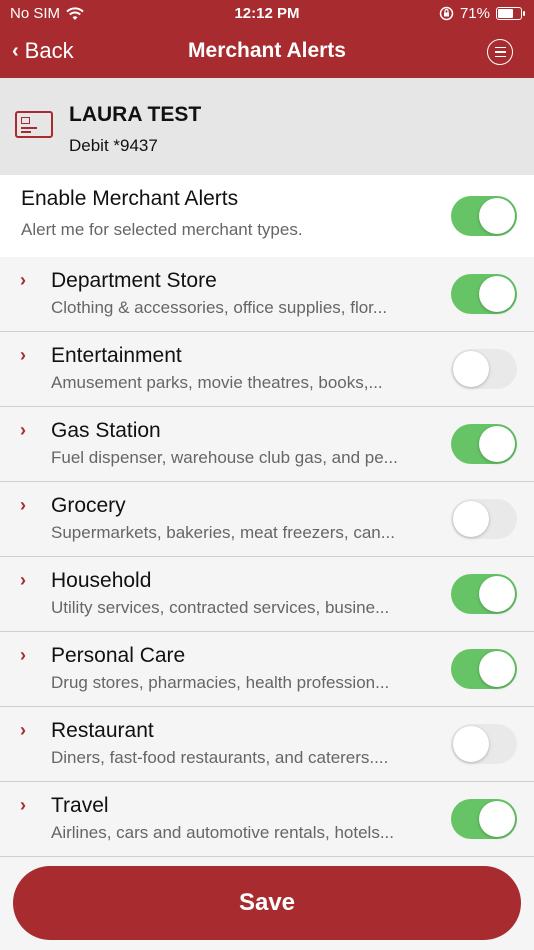 This screenshot has width=534, height=950. Describe the element at coordinates (134, 280) in the screenshot. I see `category-name: Department Store` at that location.